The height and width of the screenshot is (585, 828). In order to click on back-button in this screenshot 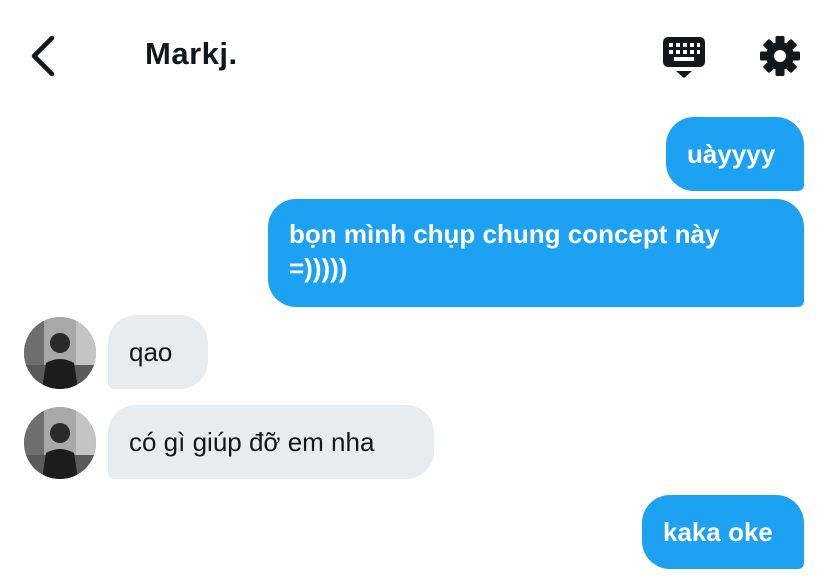, I will do `click(45, 56)`.